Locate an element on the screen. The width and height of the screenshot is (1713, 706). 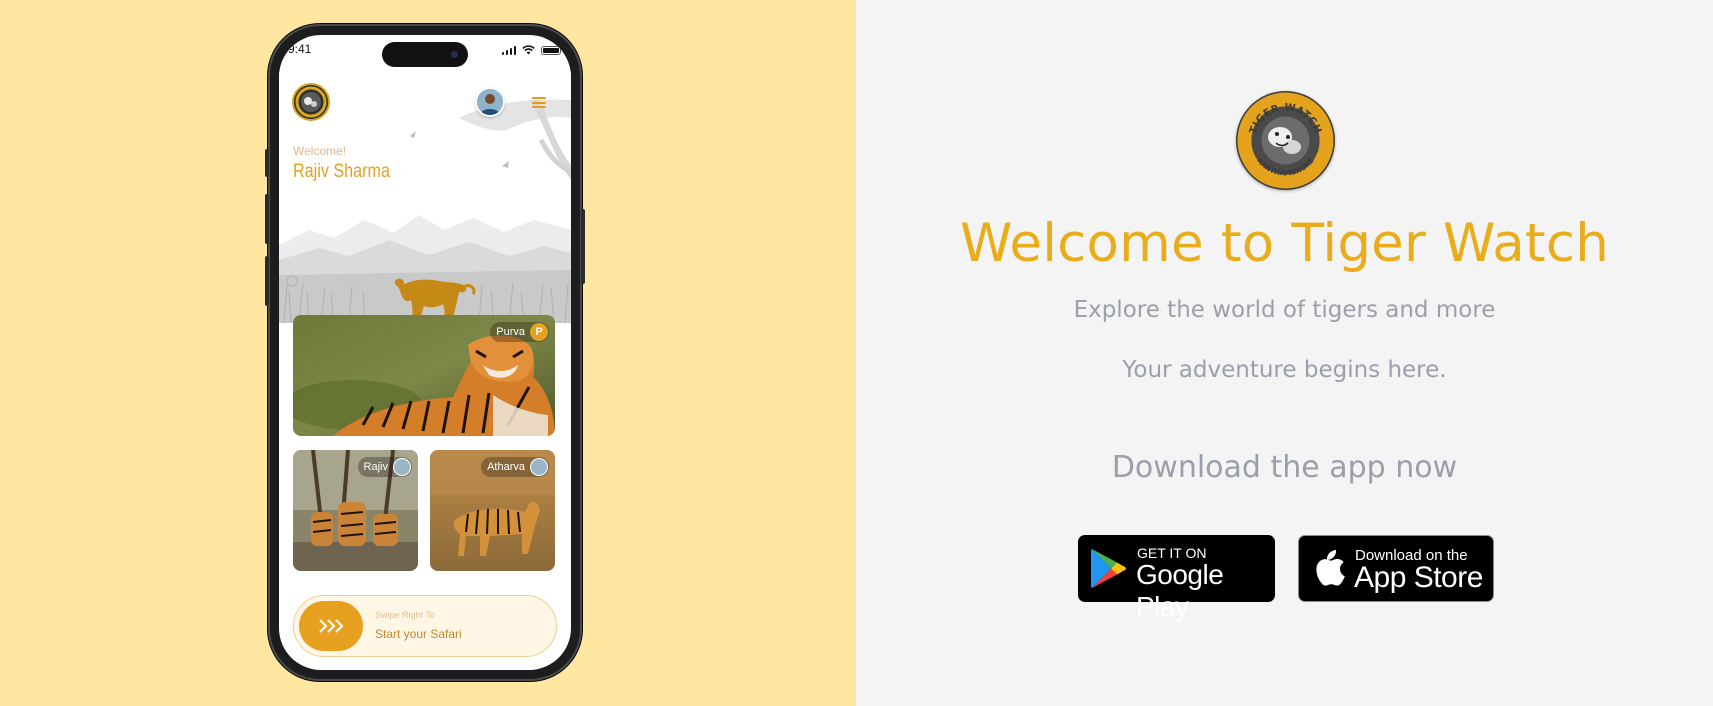
signal-icon is located at coordinates (508, 50).